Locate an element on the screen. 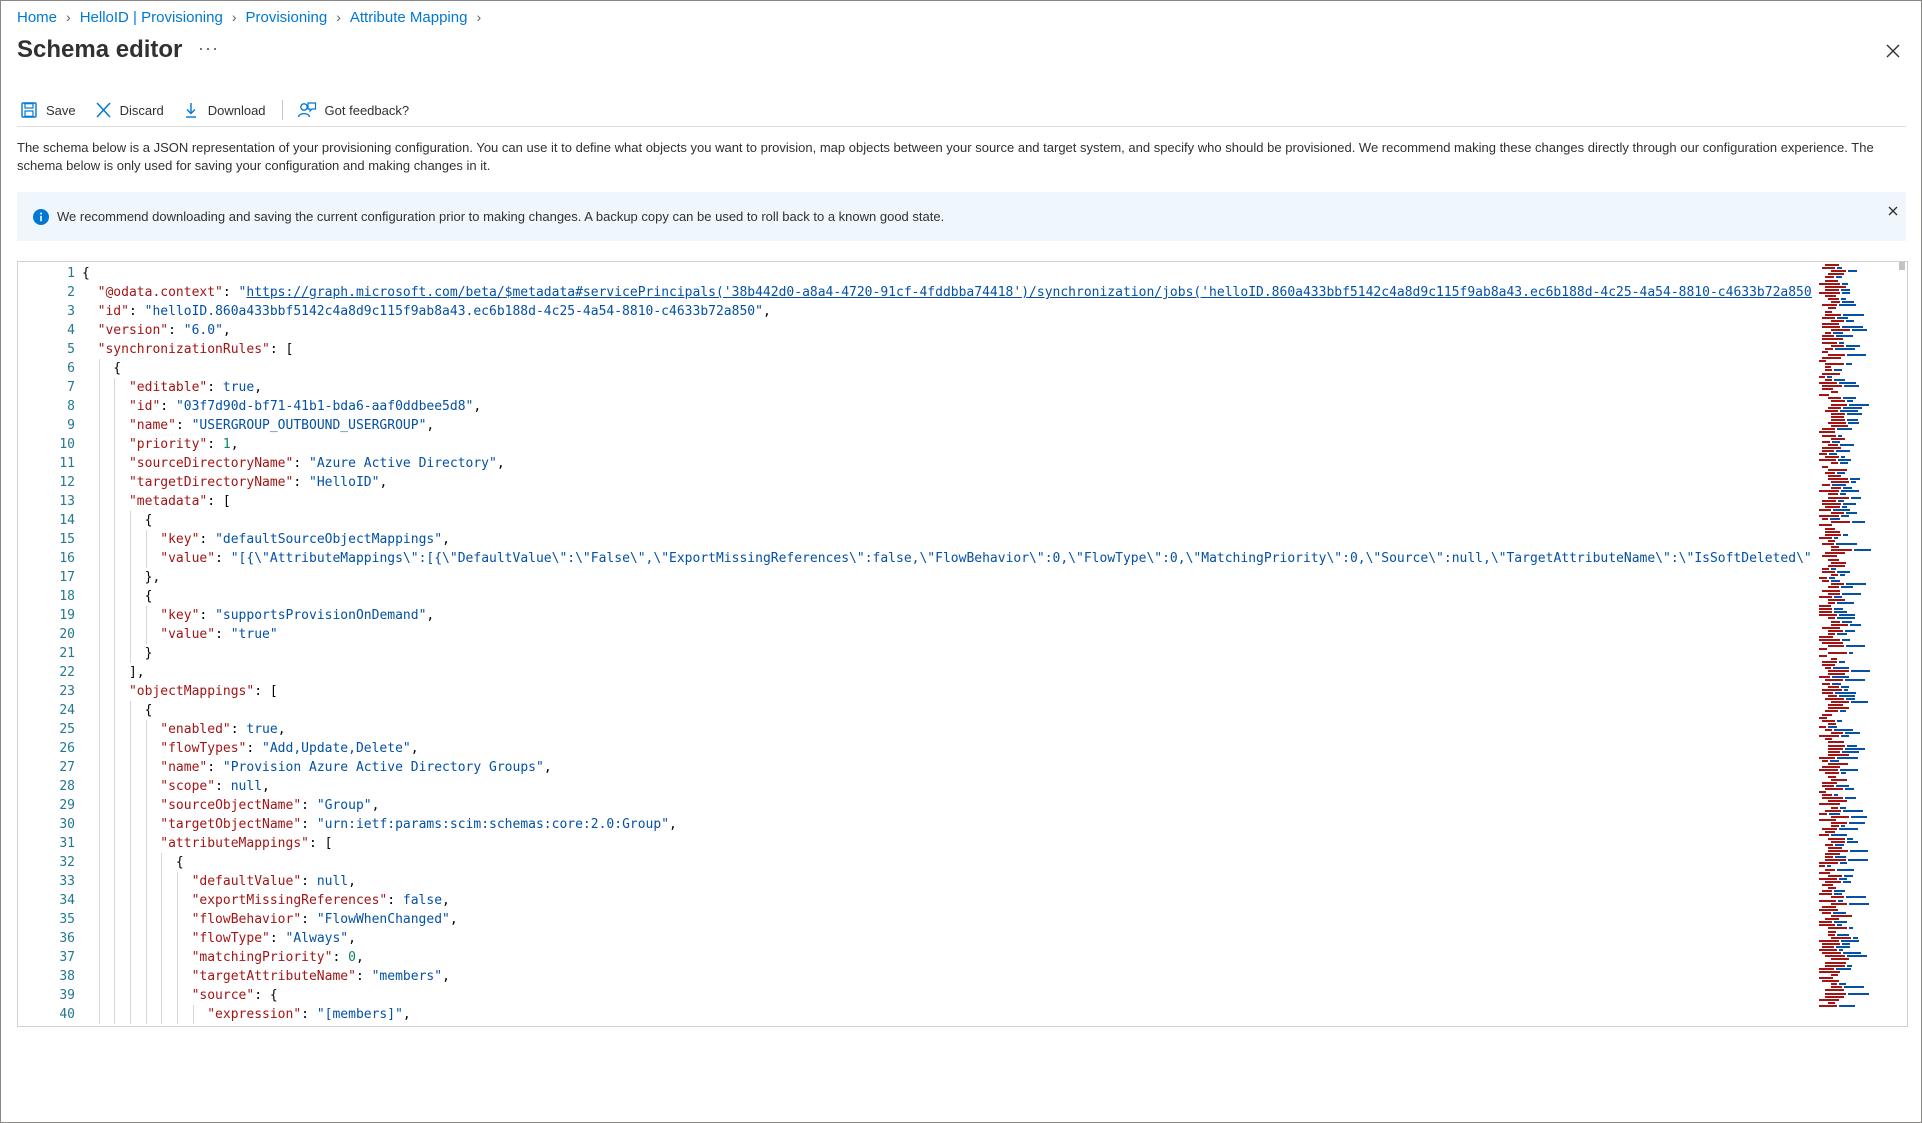 The width and height of the screenshot is (1922, 1123). code-line: "targetAttributeName": "members", is located at coordinates (320, 976).